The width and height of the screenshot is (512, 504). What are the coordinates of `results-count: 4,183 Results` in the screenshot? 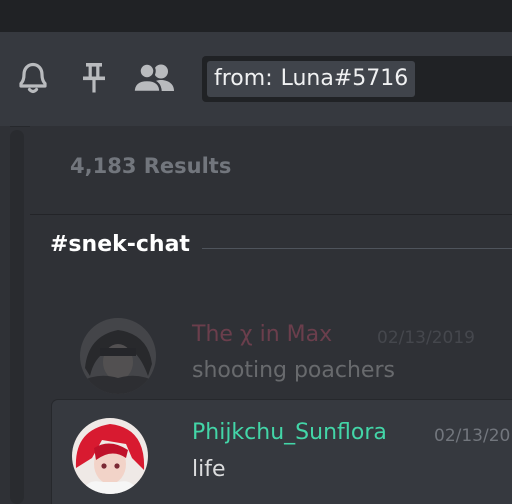 It's located at (151, 166).